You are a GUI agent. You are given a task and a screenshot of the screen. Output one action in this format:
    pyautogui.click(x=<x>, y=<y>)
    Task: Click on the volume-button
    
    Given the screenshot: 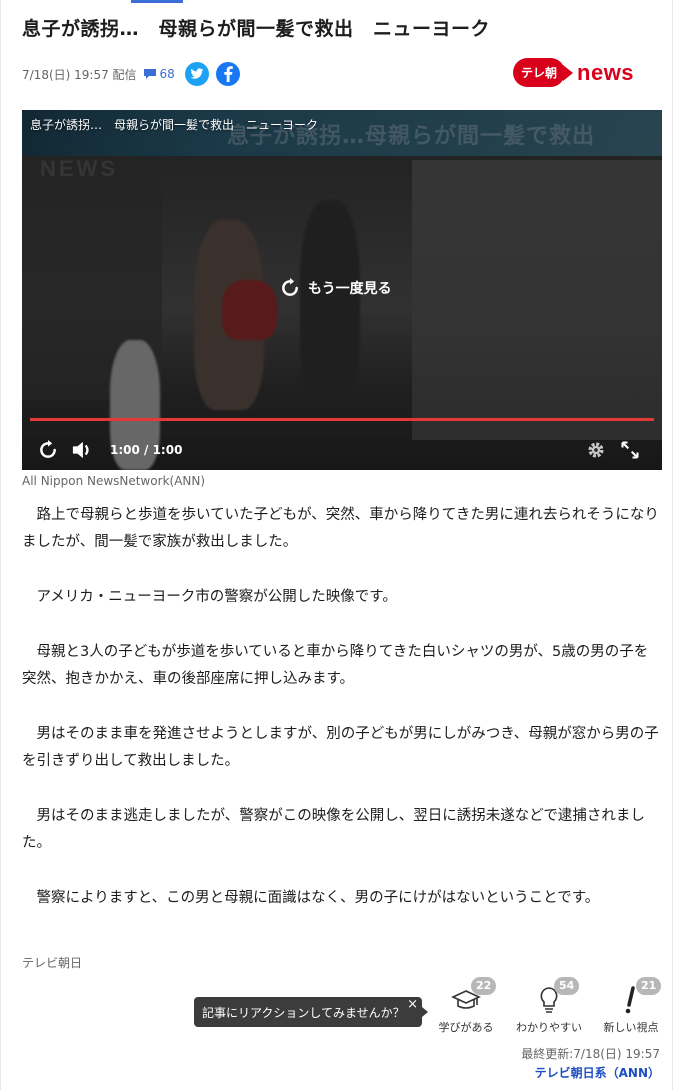 What is the action you would take?
    pyautogui.click(x=82, y=450)
    